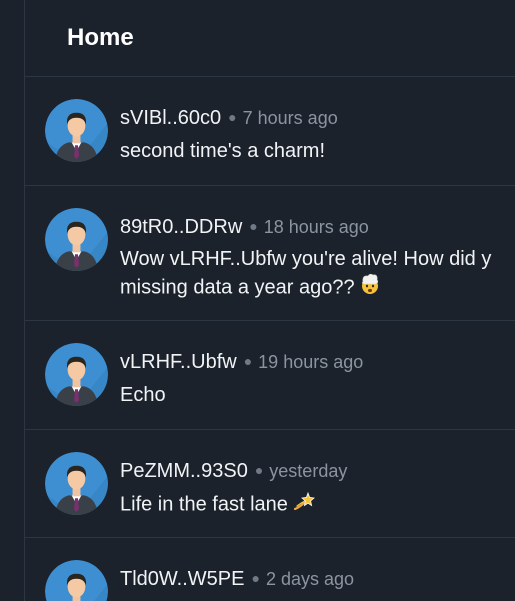  What do you see at coordinates (310, 579) in the screenshot?
I see `post-timestamp: 2 days ago` at bounding box center [310, 579].